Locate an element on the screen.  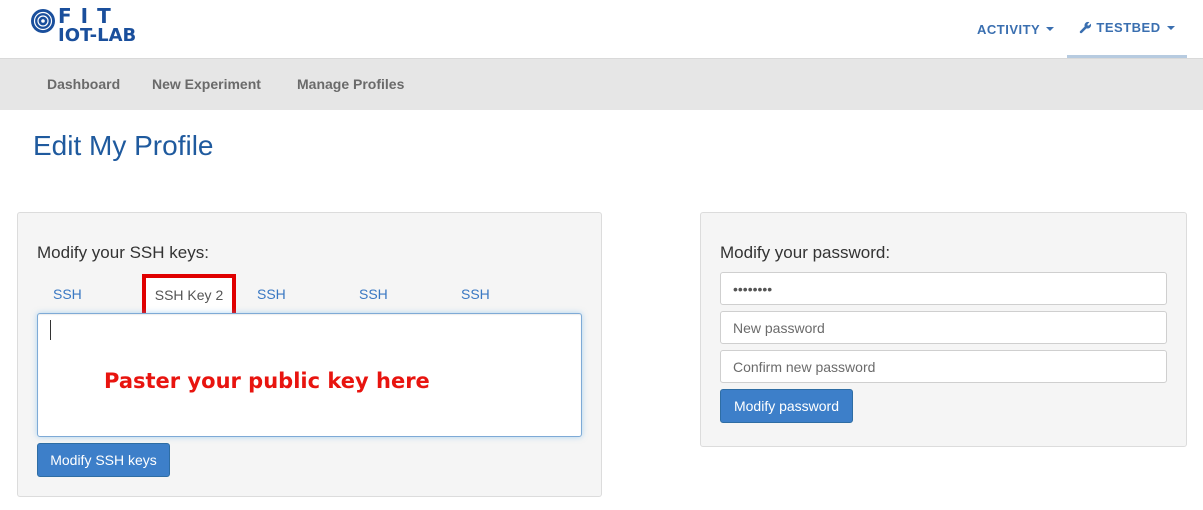
tab-ssh-key-1: SSH Key 1 is located at coordinates (67, 328).